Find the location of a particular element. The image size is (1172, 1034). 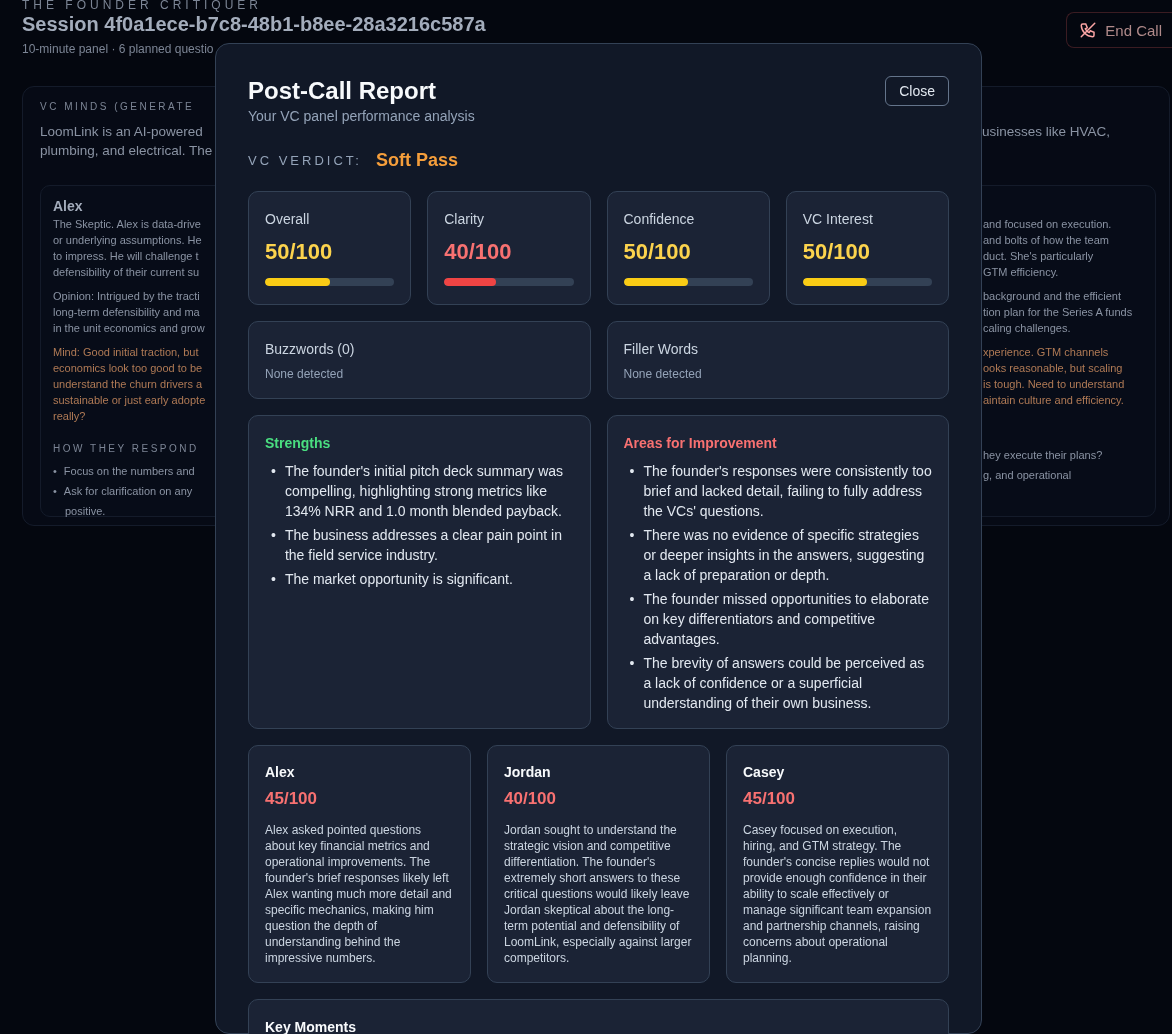

vc-summary: Jordan sought to understand the strategic vision and competitive differentiation. The founder's extremely short answers to these critical questions would likely leave Jordan skeptical about the long-term potential and defensibility of LoomLink, especially against larger competitors. is located at coordinates (598, 894).